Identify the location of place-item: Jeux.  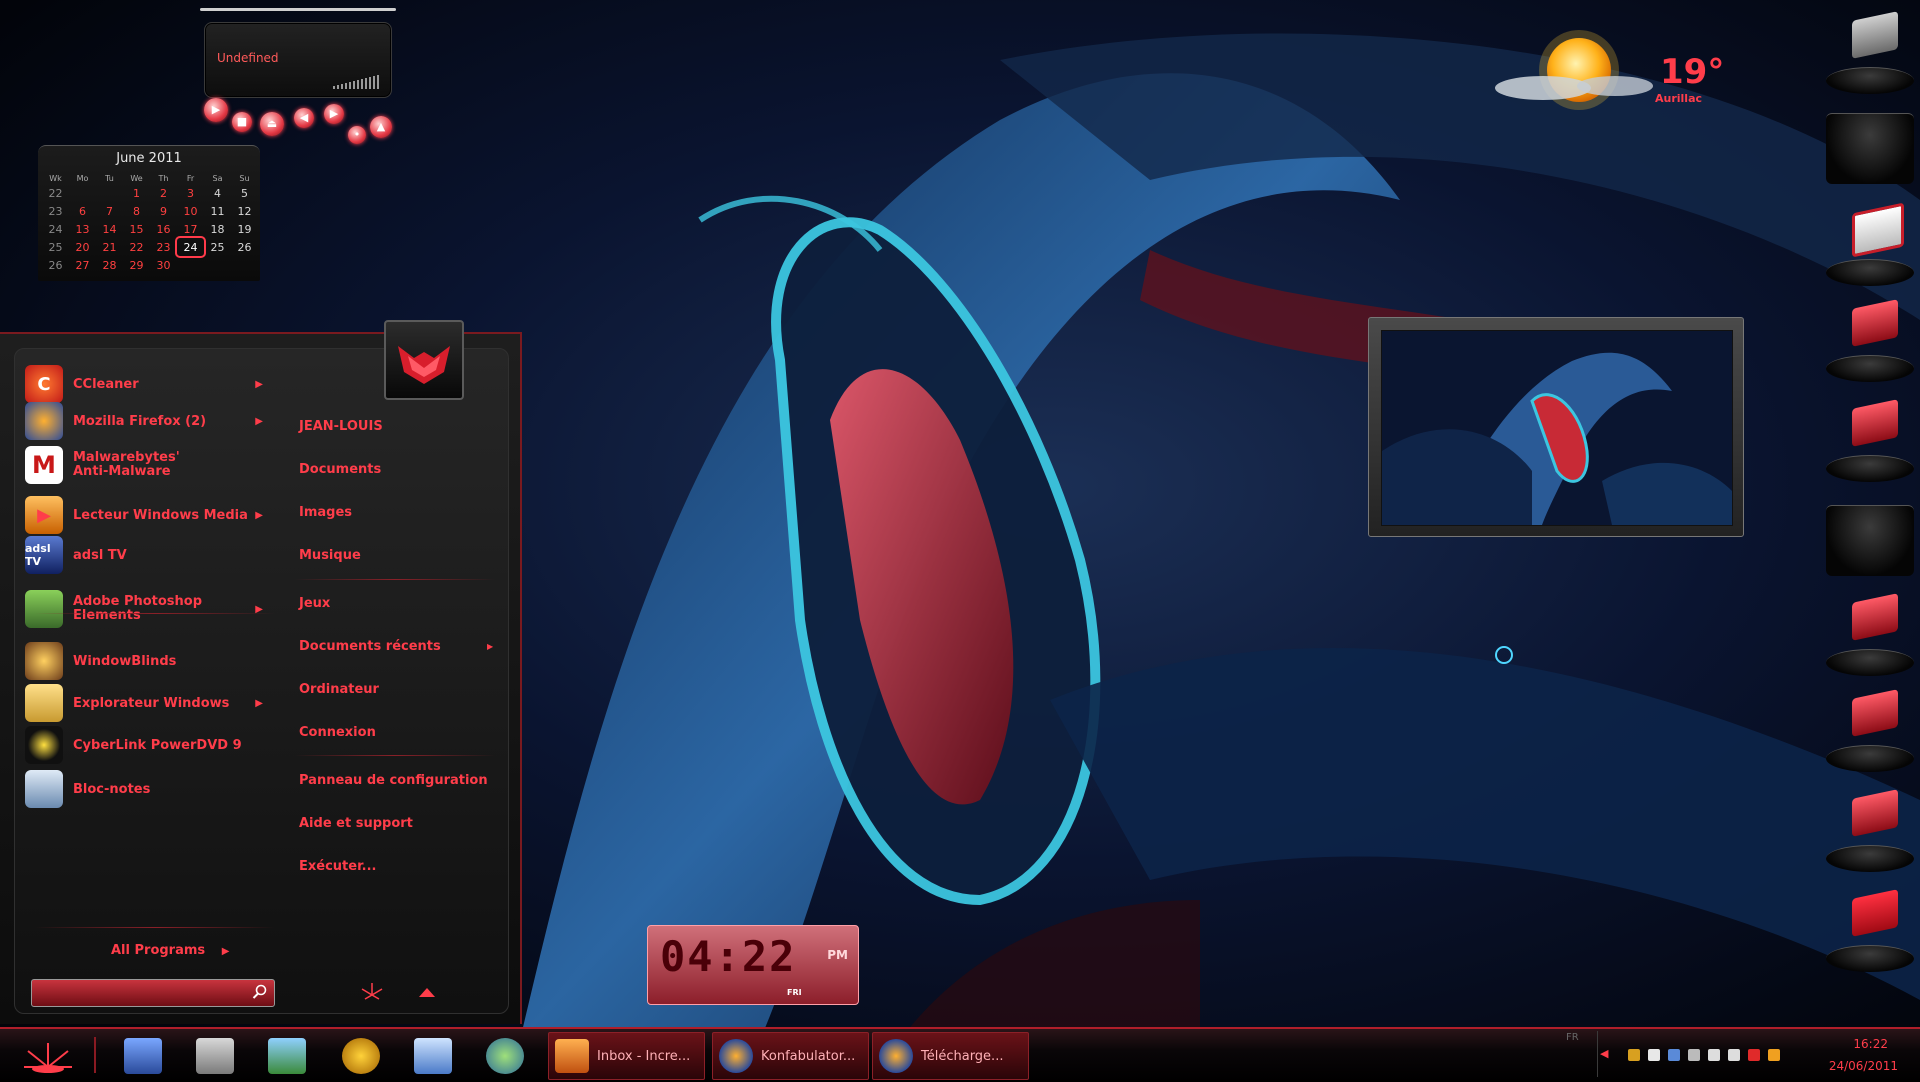
(314, 603).